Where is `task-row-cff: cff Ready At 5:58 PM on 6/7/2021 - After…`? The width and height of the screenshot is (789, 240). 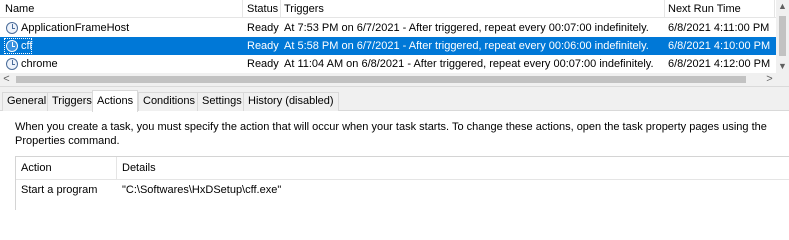
task-row-cff: cff Ready At 5:58 PM on 6/7/2021 - After… is located at coordinates (393, 46).